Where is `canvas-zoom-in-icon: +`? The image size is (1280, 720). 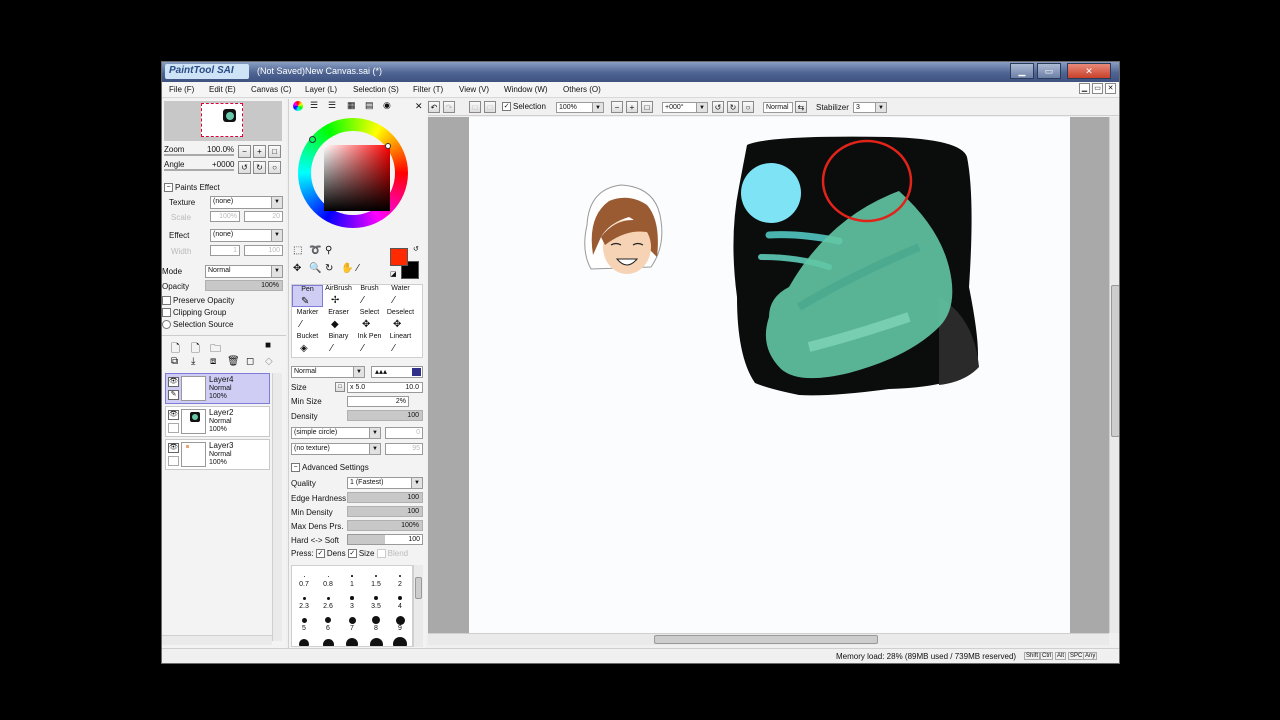 canvas-zoom-in-icon: + is located at coordinates (632, 107).